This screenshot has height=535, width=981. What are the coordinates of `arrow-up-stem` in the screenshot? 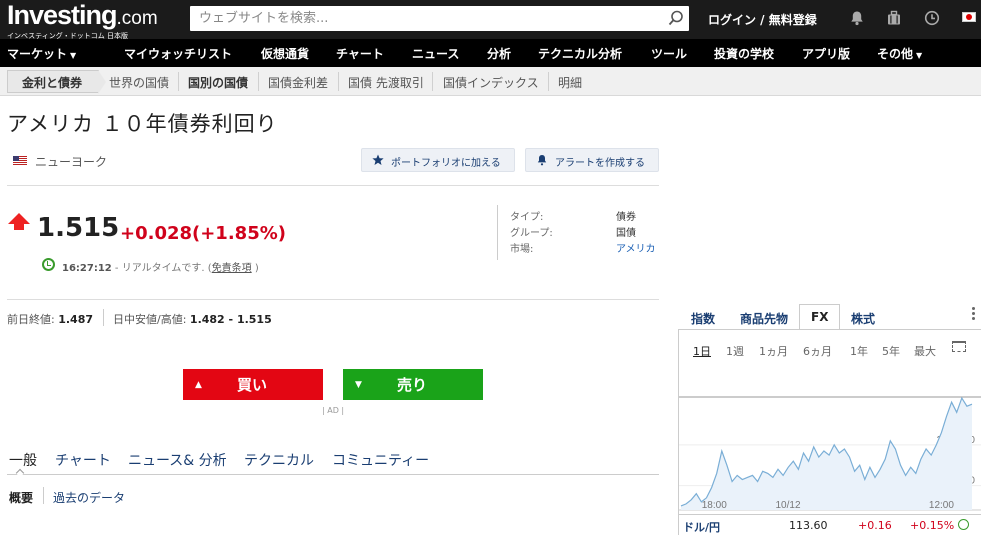 It's located at (19, 227).